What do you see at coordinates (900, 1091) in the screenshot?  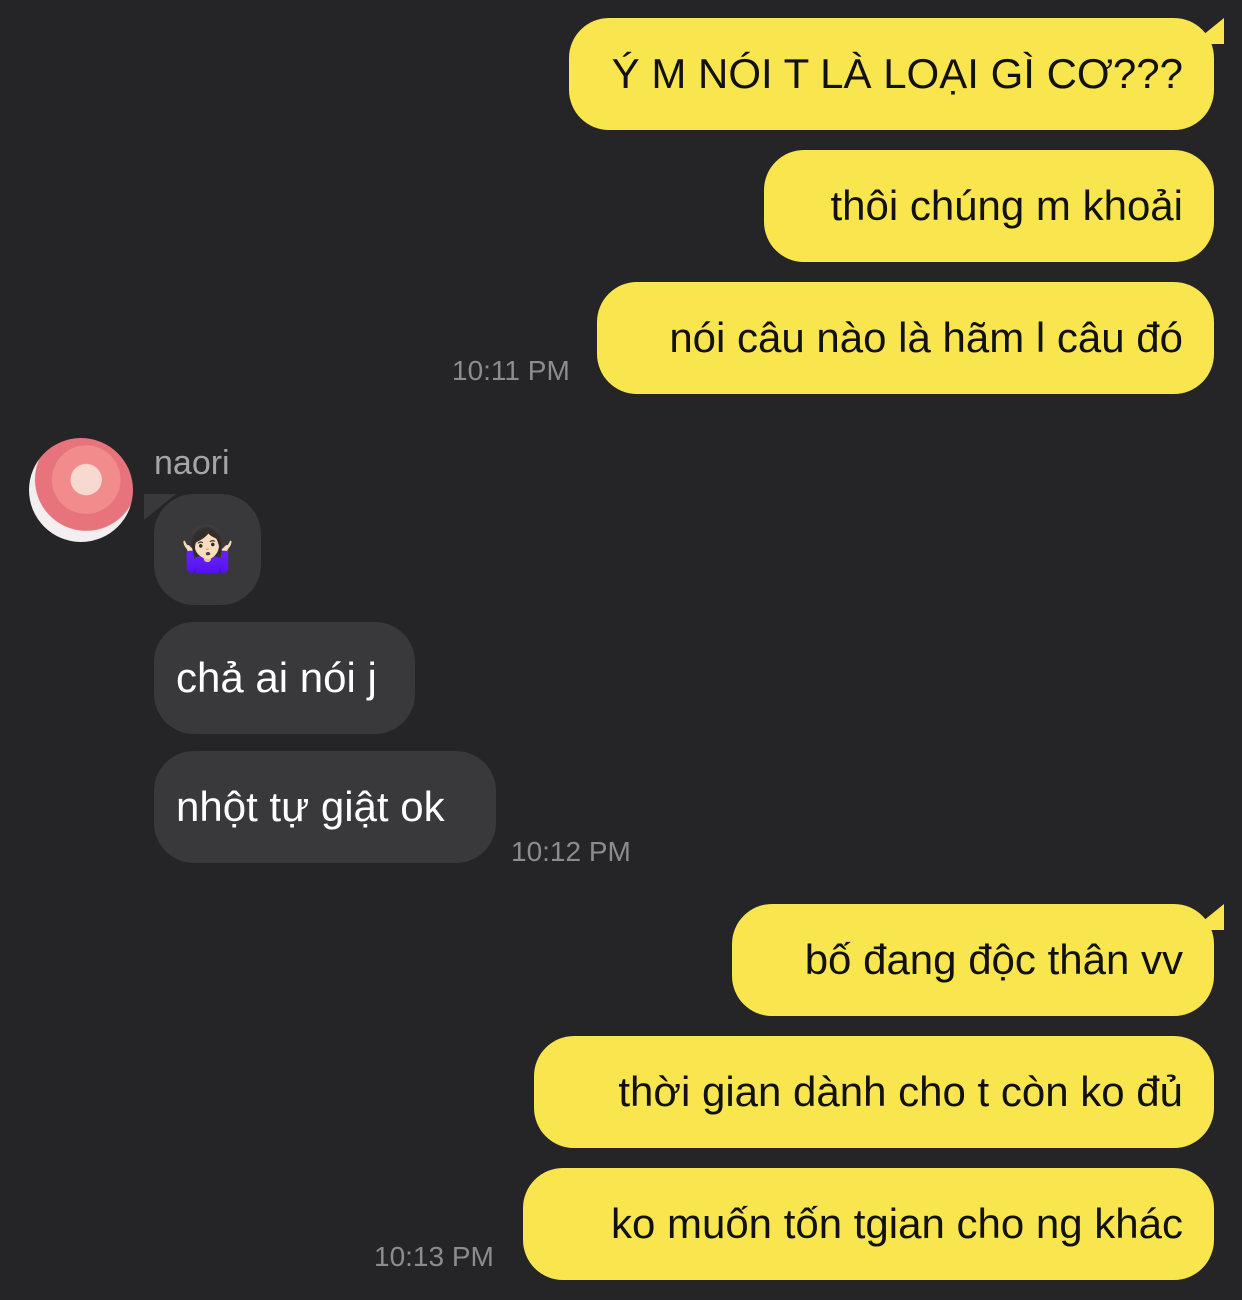 I see `message-text: thời gian dành cho t còn ko đủ` at bounding box center [900, 1091].